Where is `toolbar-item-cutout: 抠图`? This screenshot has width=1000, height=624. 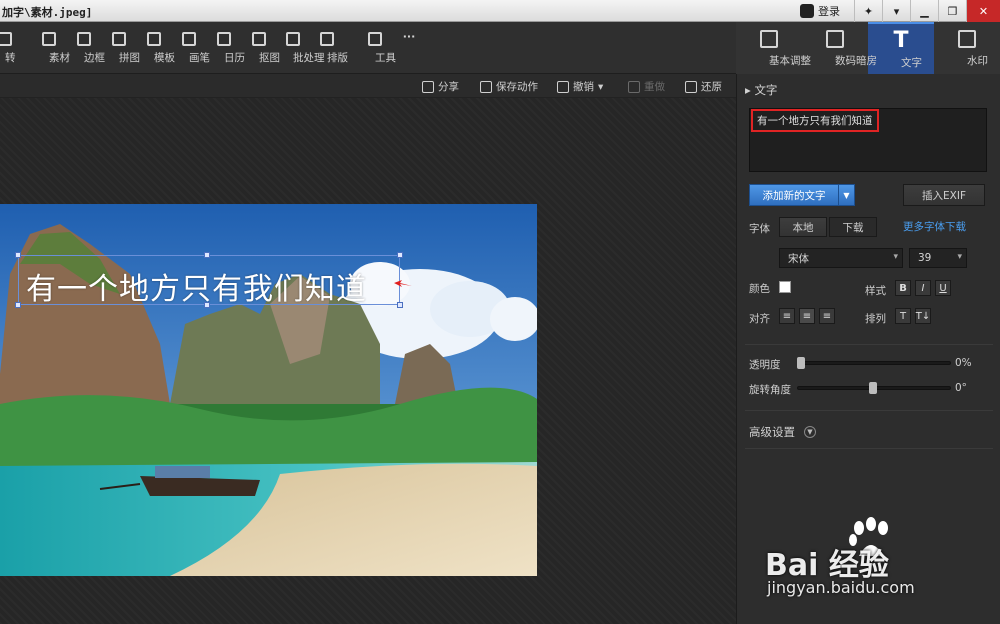
toolbar-item-cutout: 抠图 is located at coordinates (261, 48).